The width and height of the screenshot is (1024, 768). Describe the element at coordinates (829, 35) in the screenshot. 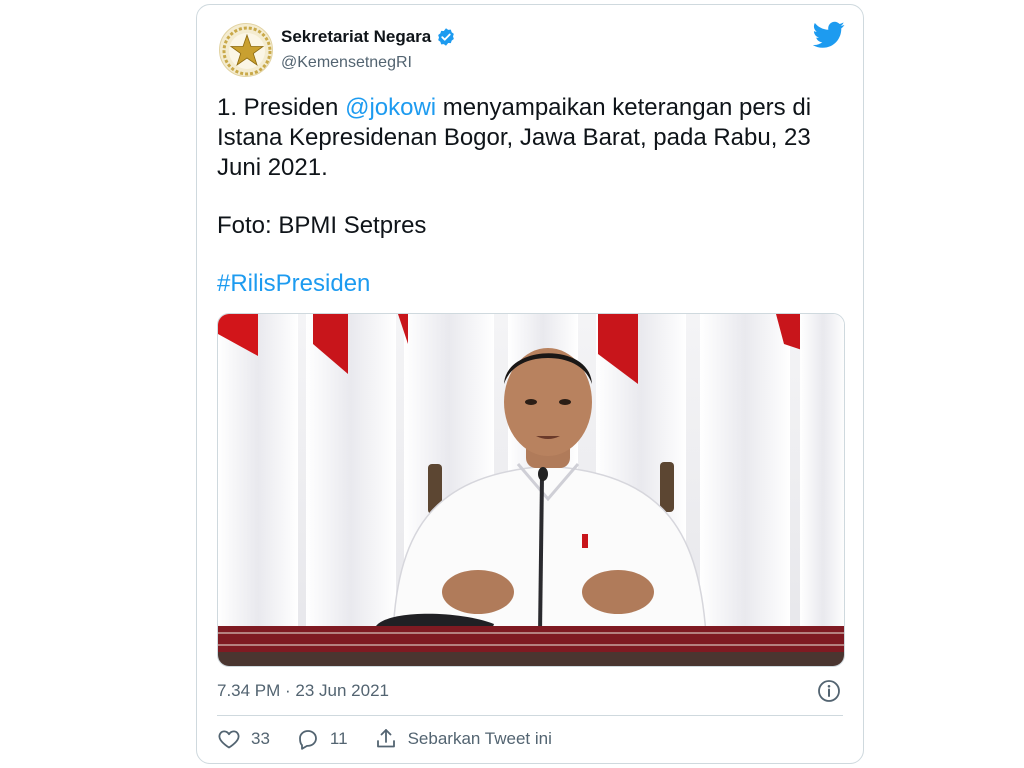

I see `twitter-bird-icon` at that location.